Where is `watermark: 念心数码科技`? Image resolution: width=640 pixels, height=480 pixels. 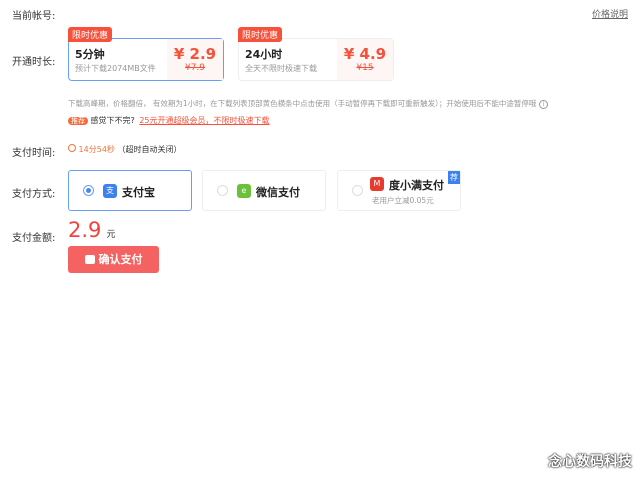
watermark: 念心数码科技 is located at coordinates (590, 462).